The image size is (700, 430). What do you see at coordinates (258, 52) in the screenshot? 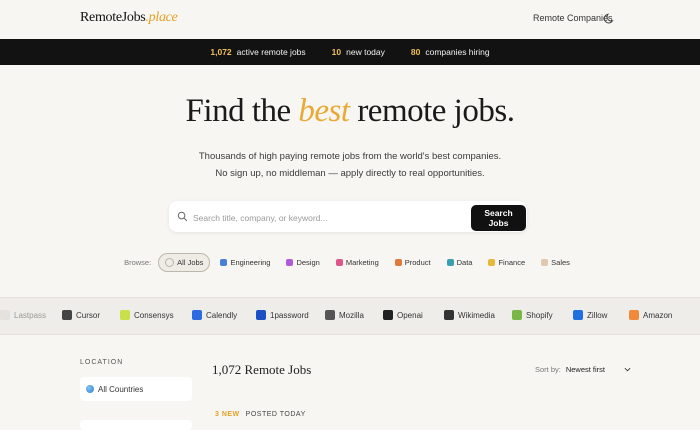
I see `stat-active-jobs: 1,072 active remote jobs` at bounding box center [258, 52].